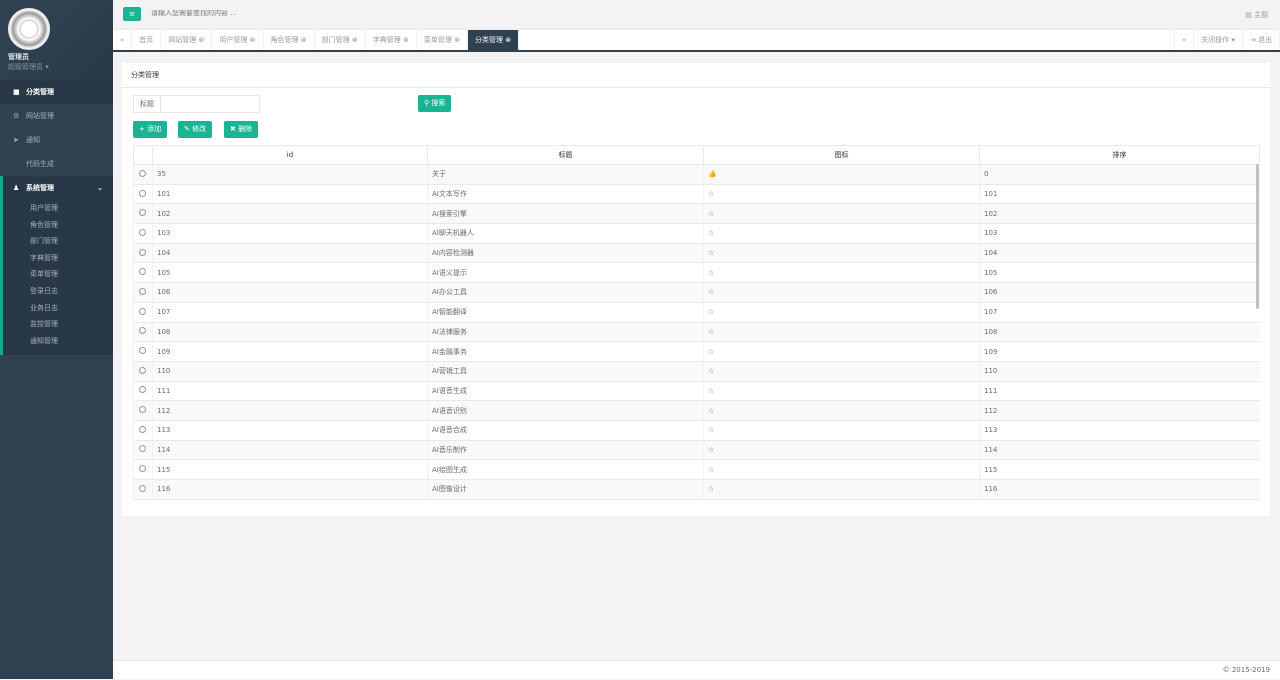 The width and height of the screenshot is (1280, 680). I want to click on edit-label: 修改, so click(199, 129).